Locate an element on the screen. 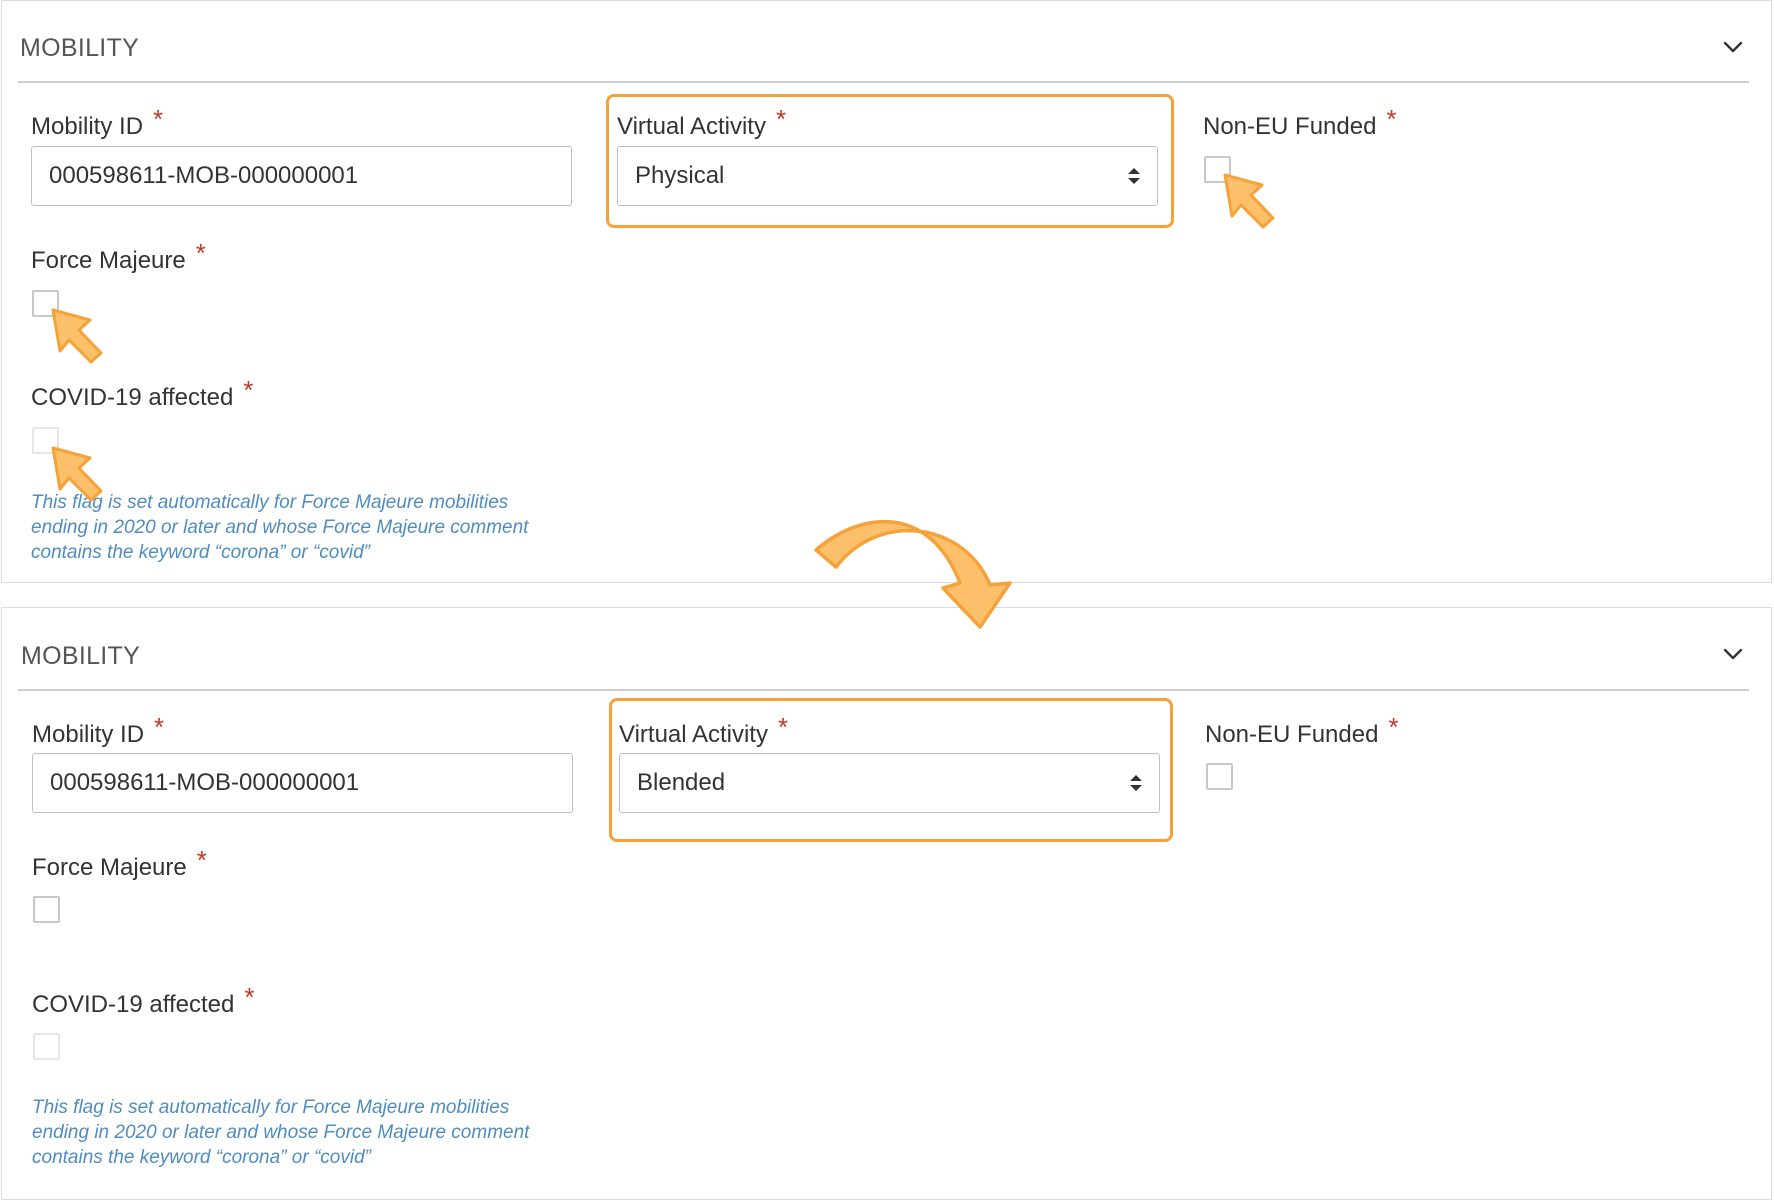  virtual-activity-value: Physical is located at coordinates (680, 175).